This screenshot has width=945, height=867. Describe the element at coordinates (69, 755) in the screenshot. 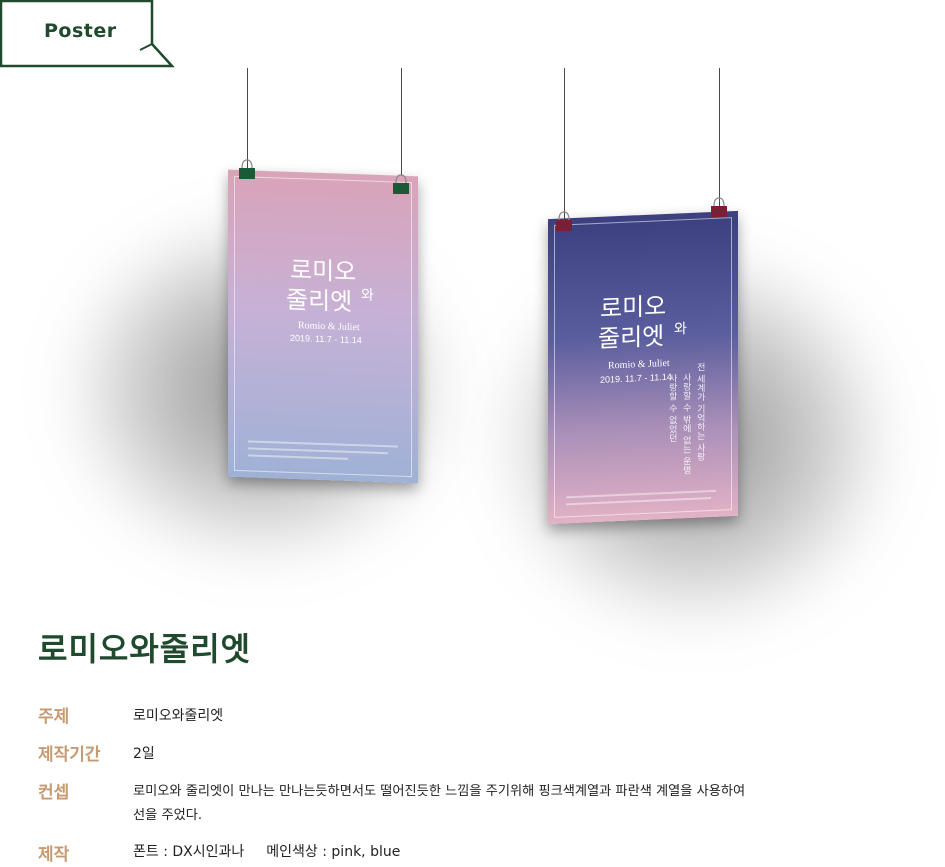

I see `info-label: 제작기간` at that location.